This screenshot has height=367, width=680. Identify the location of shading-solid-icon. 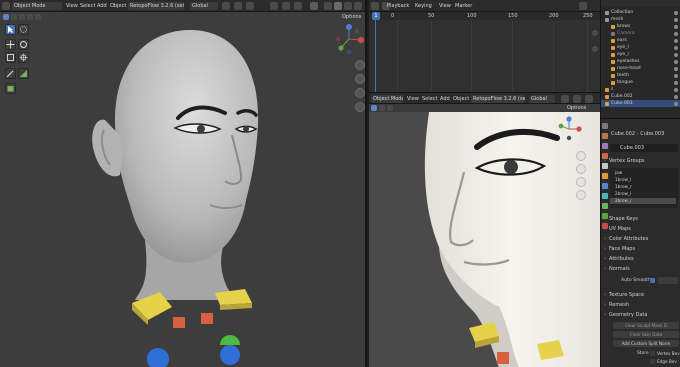
(338, 6).